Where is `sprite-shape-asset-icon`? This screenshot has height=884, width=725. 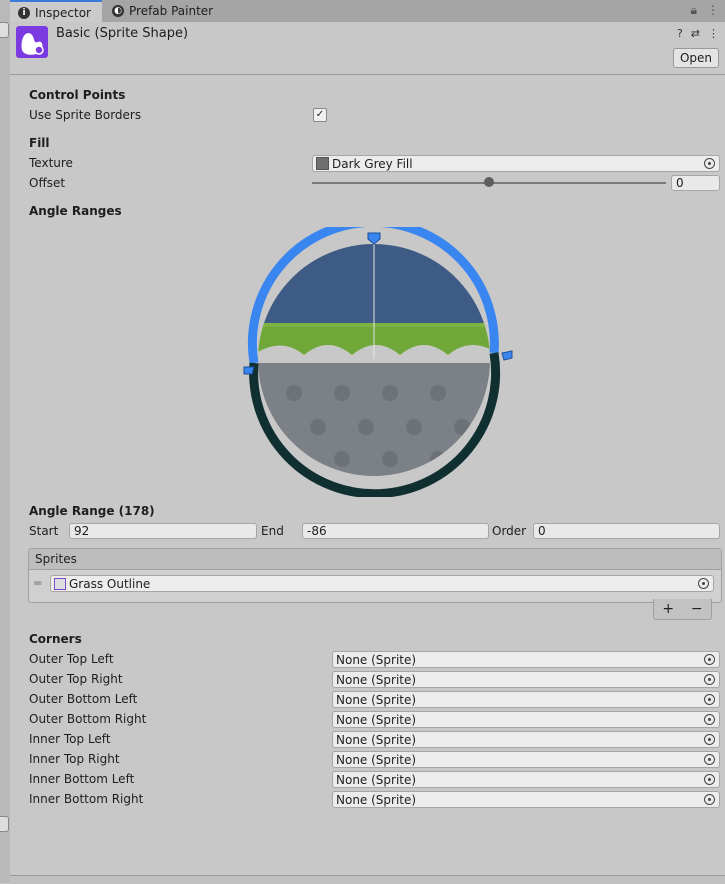 sprite-shape-asset-icon is located at coordinates (32, 42).